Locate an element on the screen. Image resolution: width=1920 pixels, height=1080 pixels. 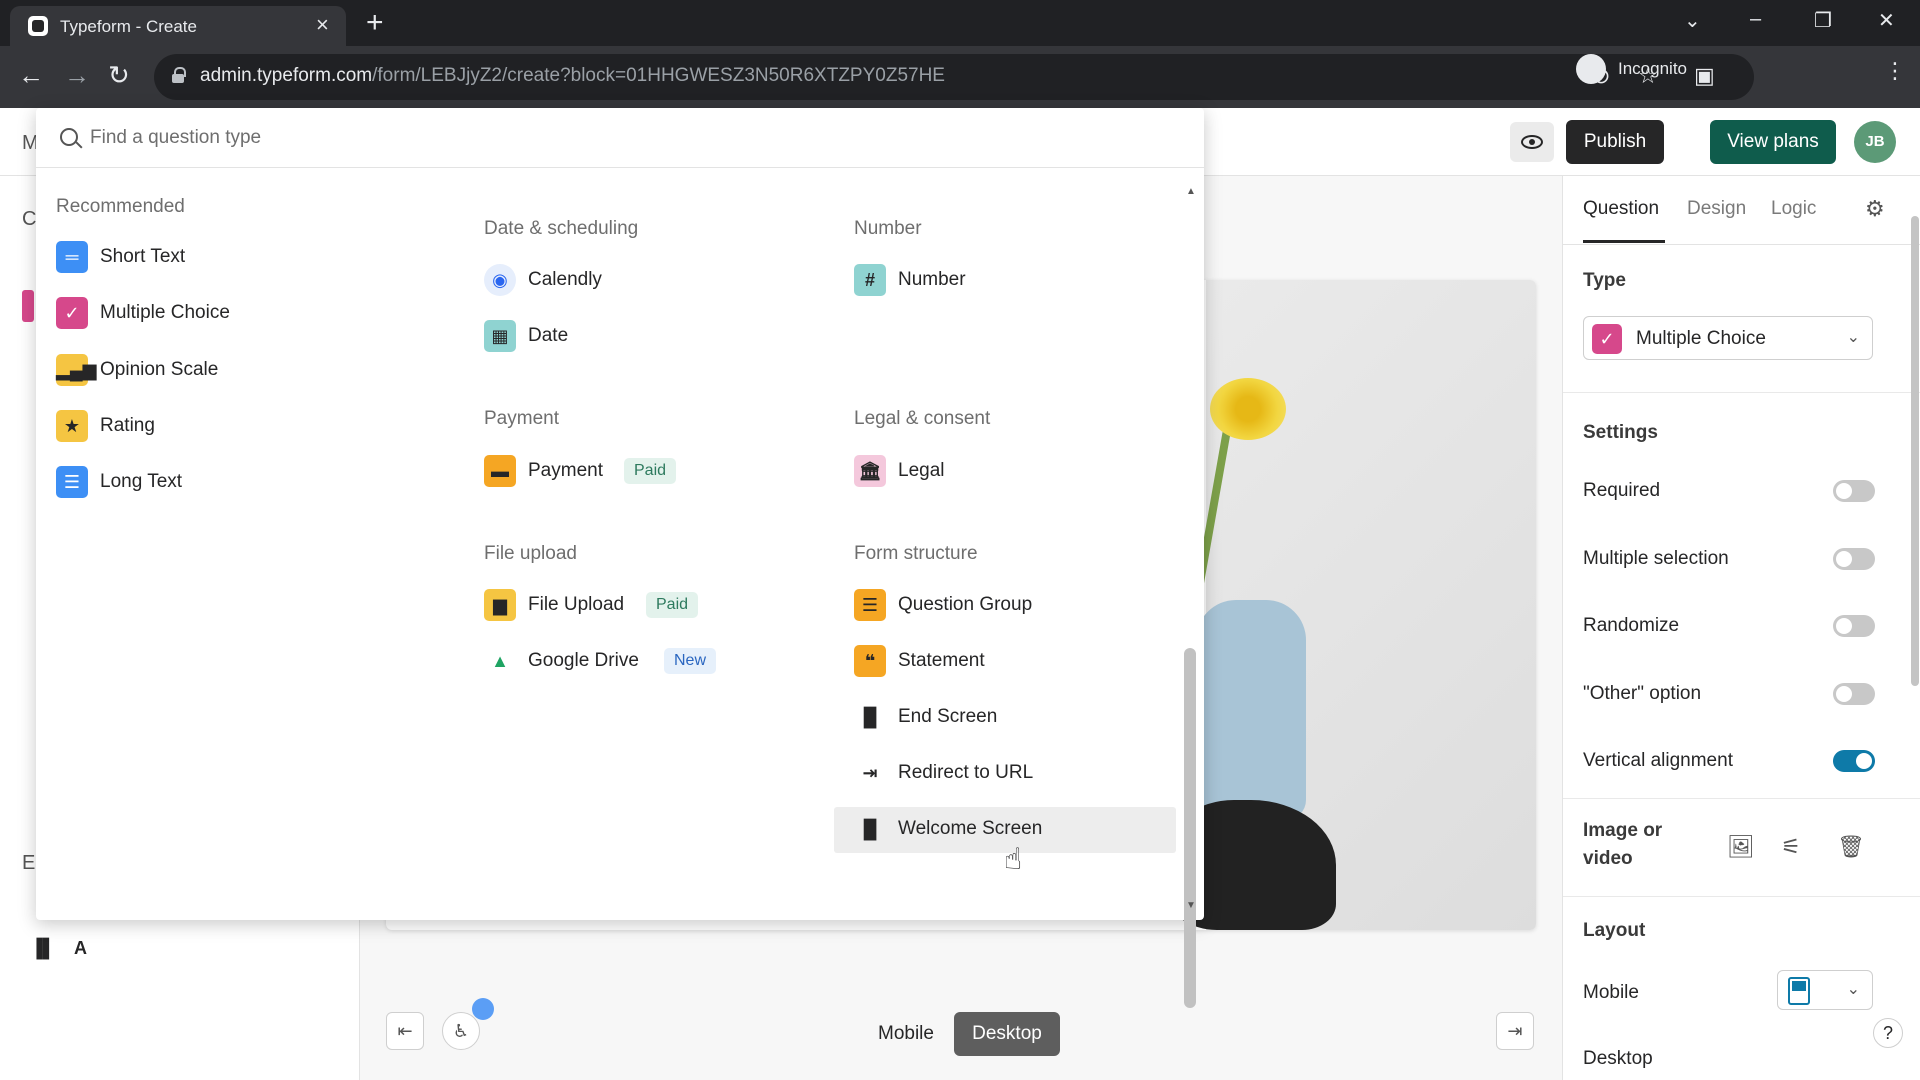
panel-scrollbar is located at coordinates (1915, 451).